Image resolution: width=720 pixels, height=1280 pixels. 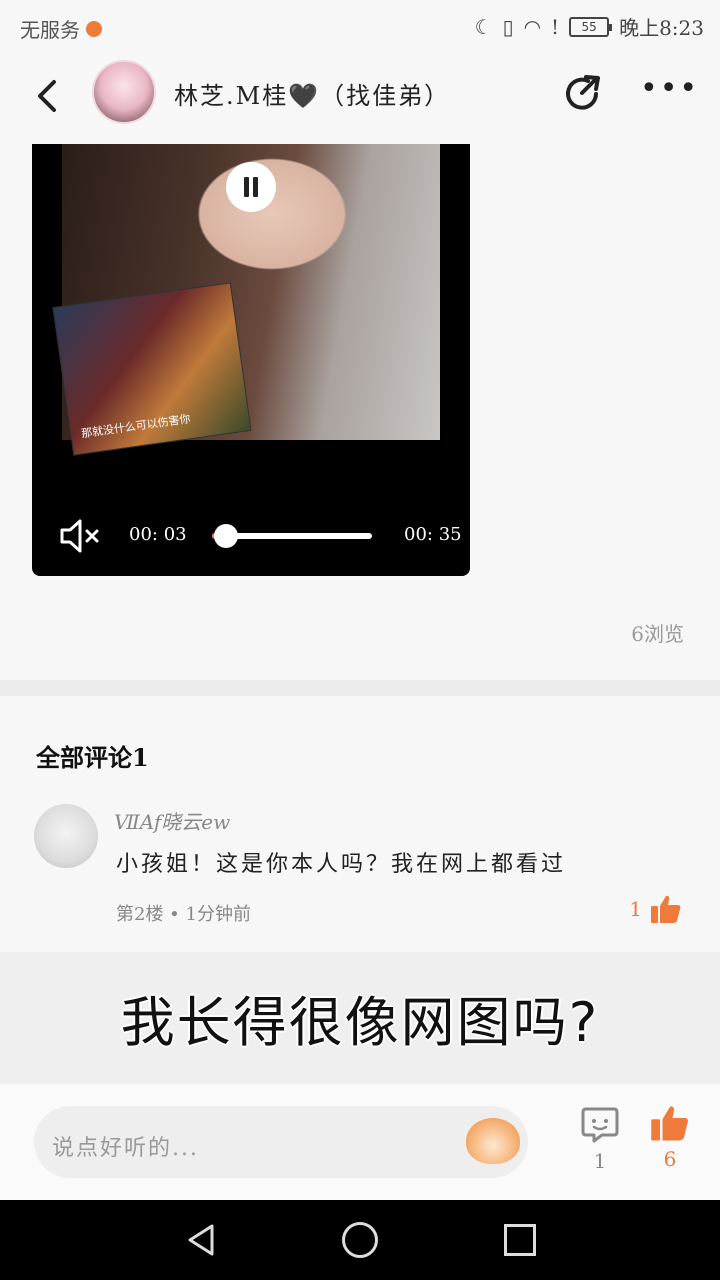 I want to click on mascot-emoji-icon, so click(x=493, y=1141).